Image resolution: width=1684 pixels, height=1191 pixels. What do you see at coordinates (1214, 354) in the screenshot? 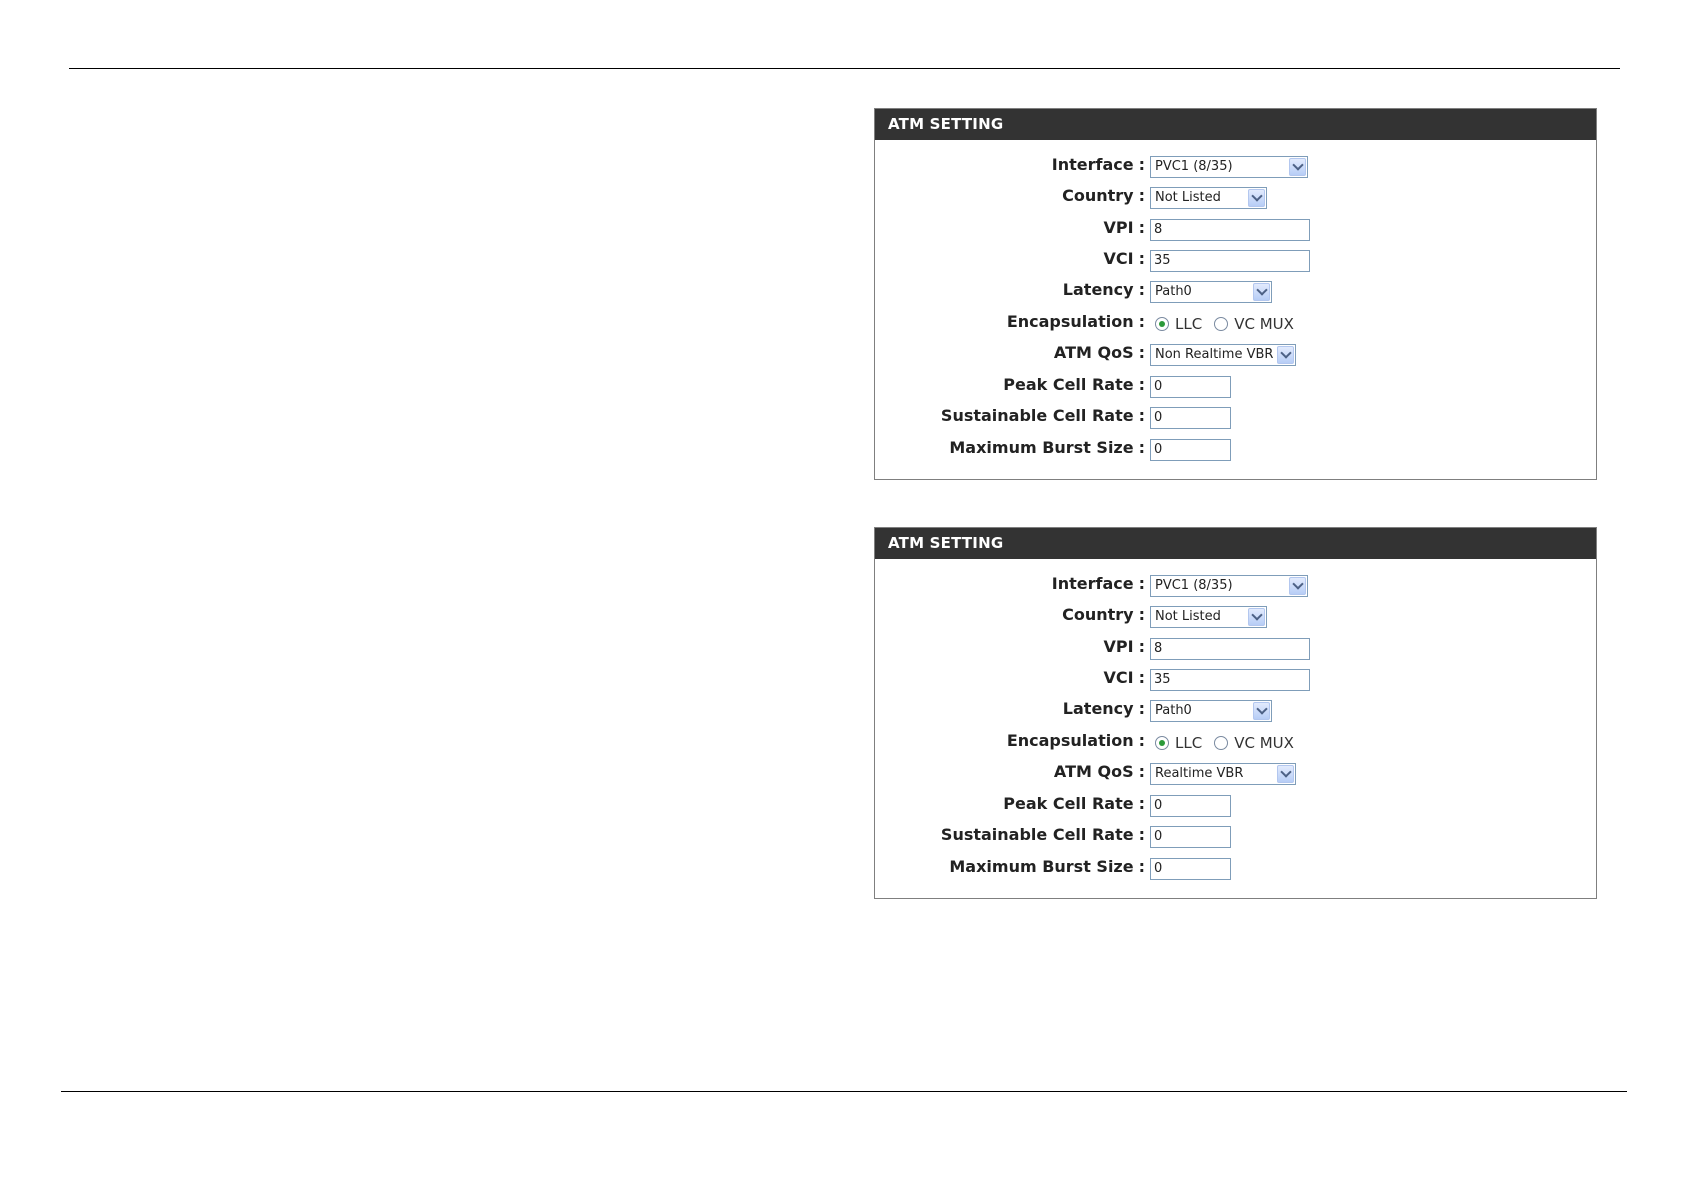
I see `atm-qos-value: Non Realtime VBR` at bounding box center [1214, 354].